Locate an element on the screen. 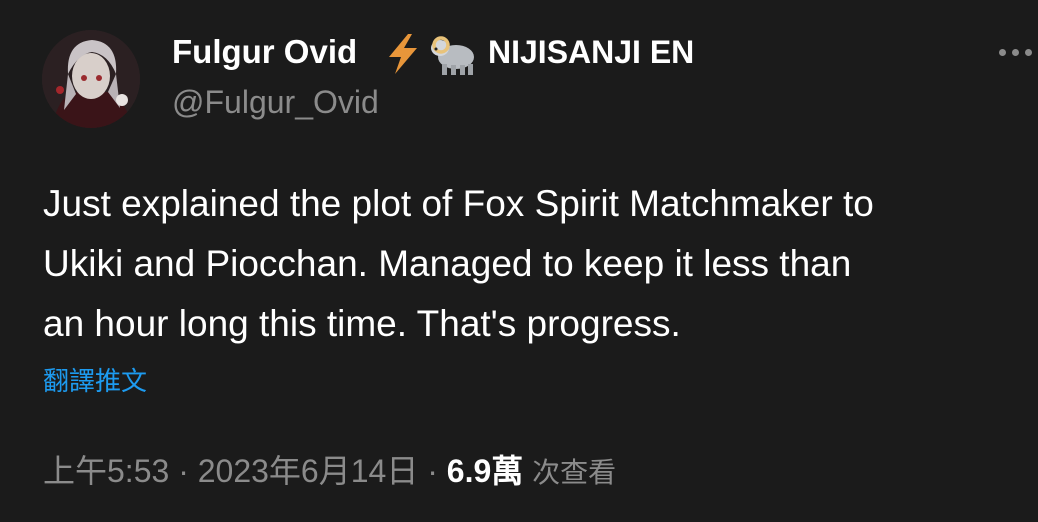  views-count: 6.9萬 is located at coordinates (485, 471).